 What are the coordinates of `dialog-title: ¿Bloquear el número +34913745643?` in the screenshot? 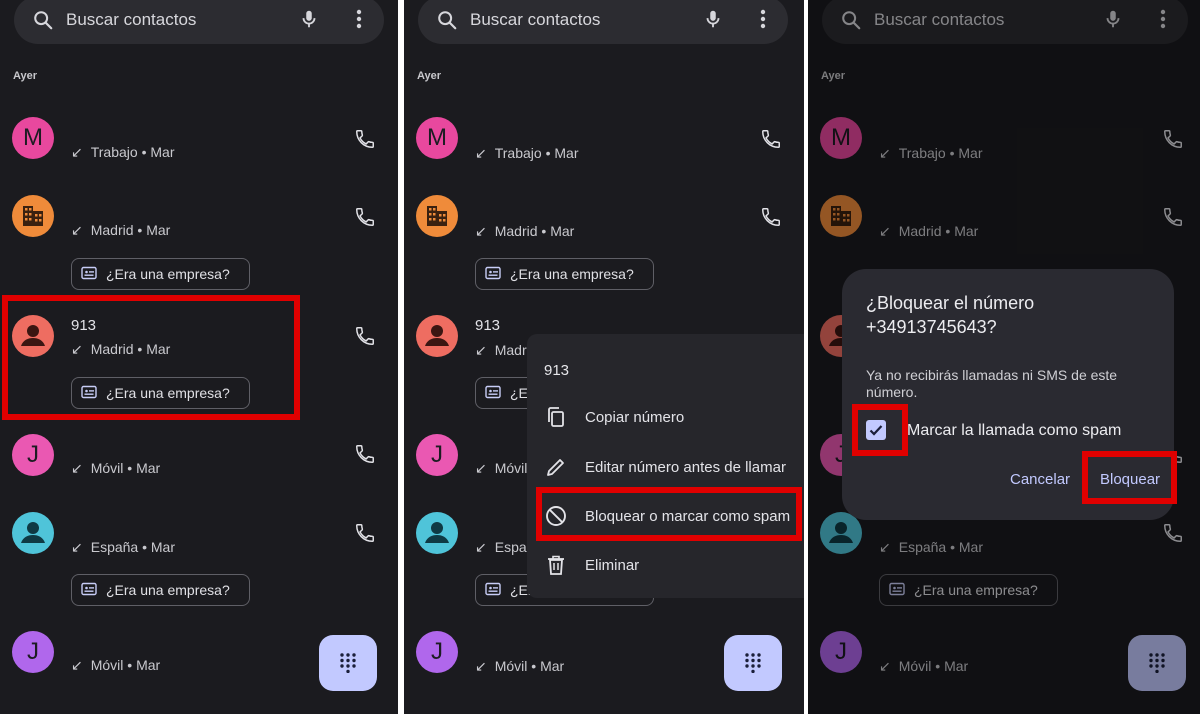 It's located at (950, 315).